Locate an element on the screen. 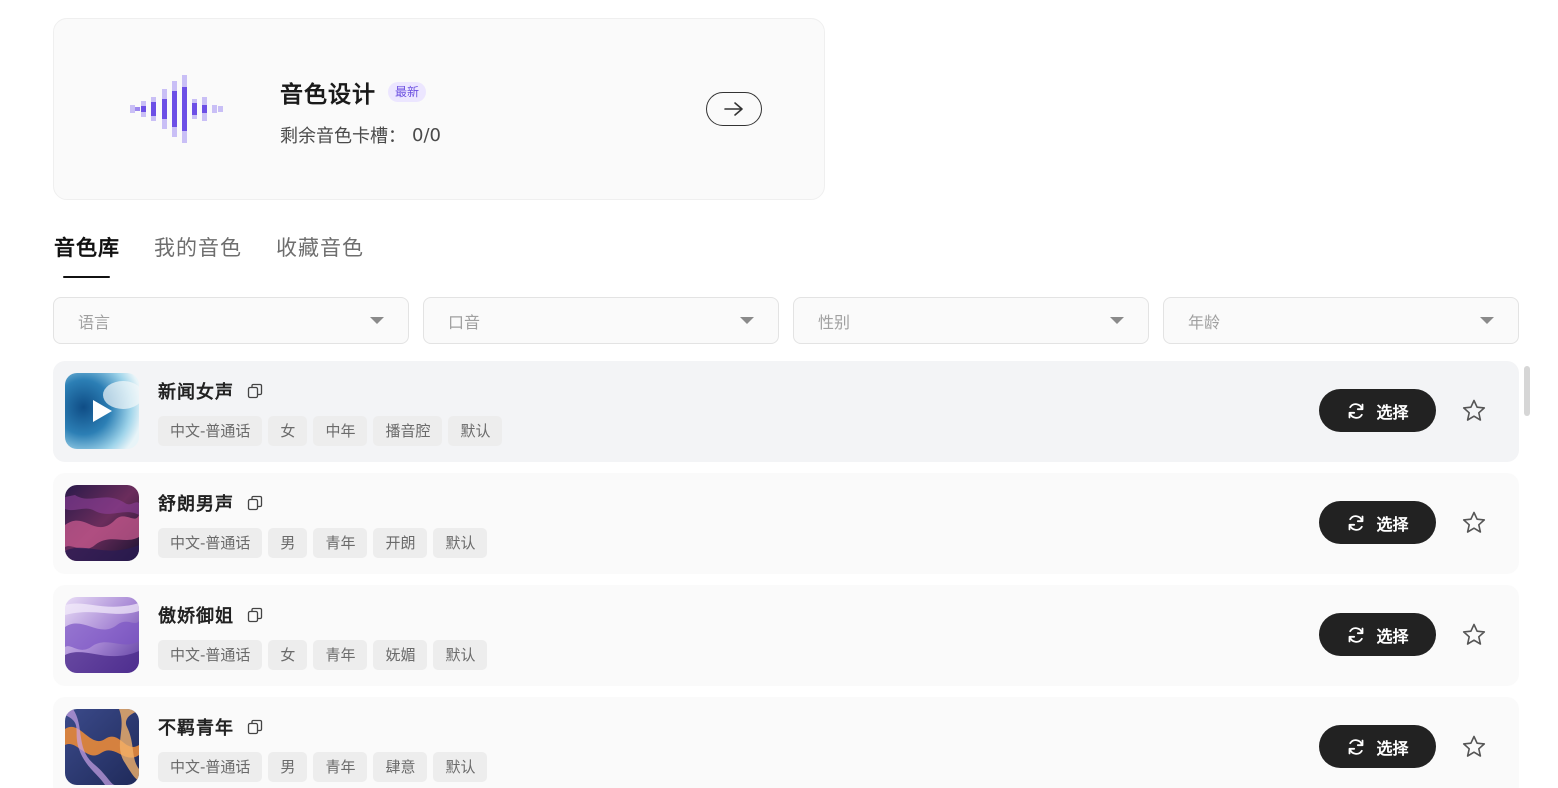 The image size is (1558, 788). voice-name-row: 舒朗男声 is located at coordinates (210, 503).